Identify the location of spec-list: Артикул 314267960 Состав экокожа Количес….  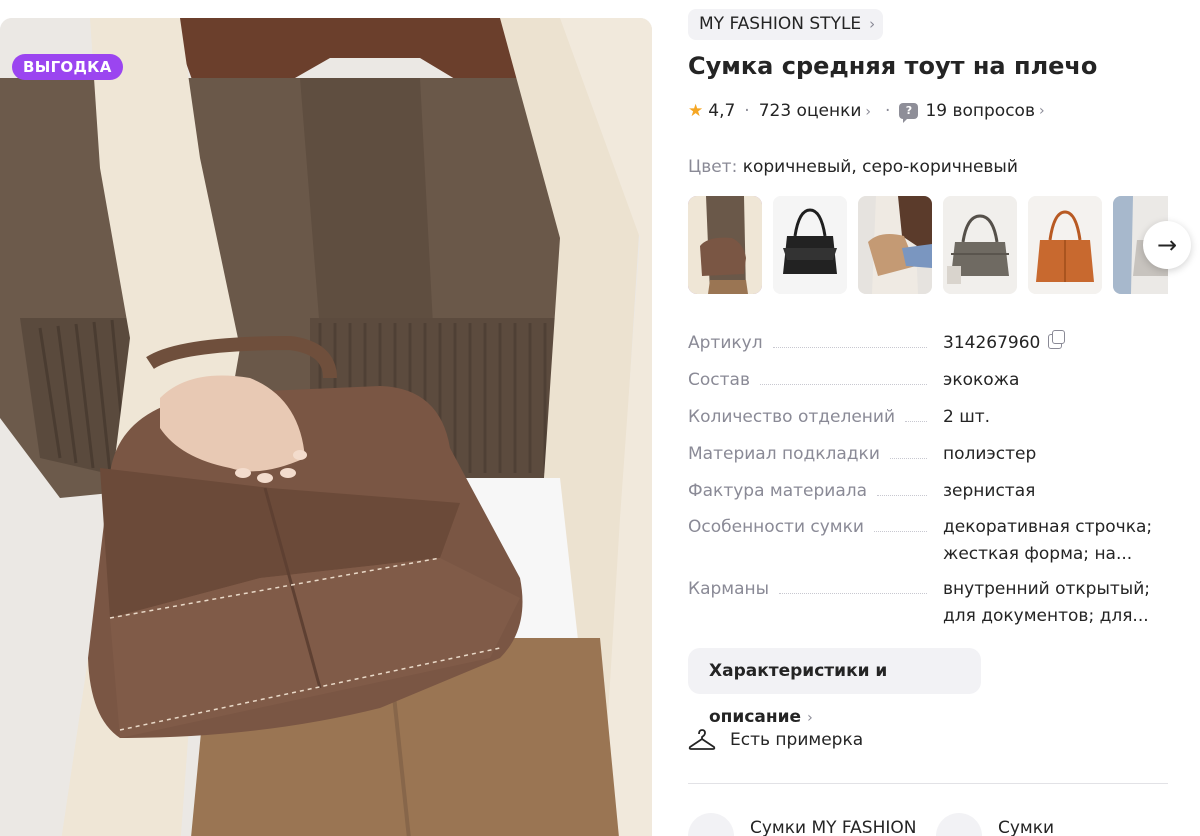
(928, 484).